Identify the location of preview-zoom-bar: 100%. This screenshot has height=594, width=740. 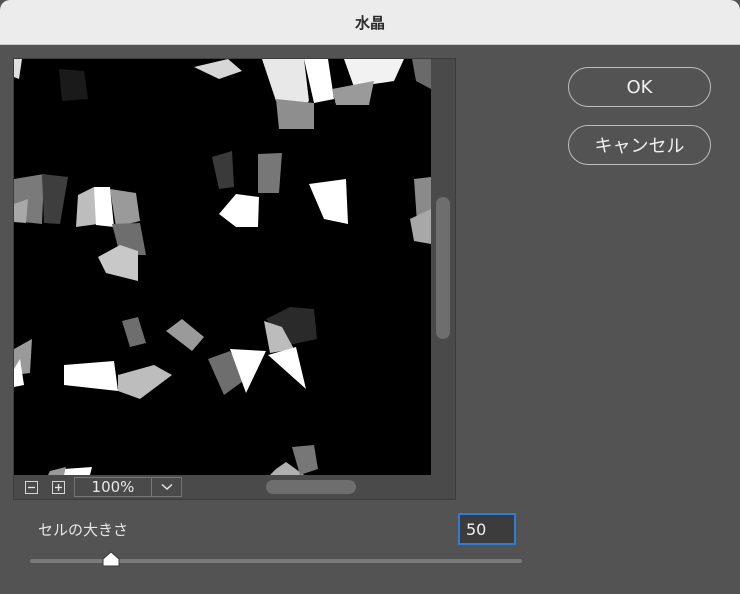
(234, 487).